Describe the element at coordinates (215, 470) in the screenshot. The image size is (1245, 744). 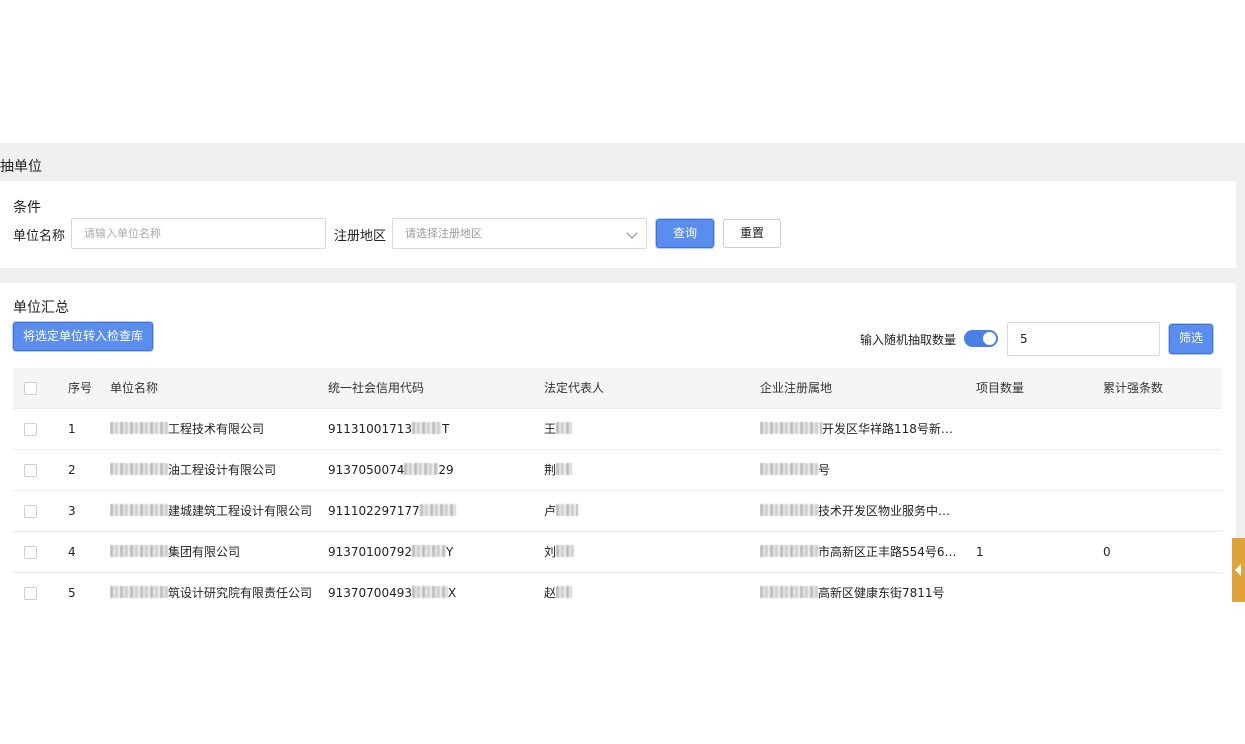
I see `row-unit-name: 油工程设计有限公司` at that location.